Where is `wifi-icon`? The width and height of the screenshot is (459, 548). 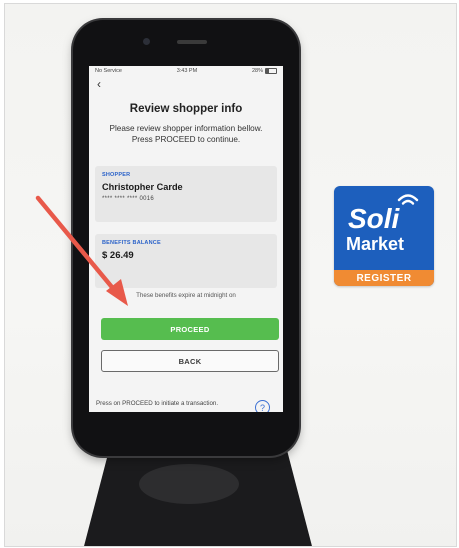
wifi-icon is located at coordinates (408, 199).